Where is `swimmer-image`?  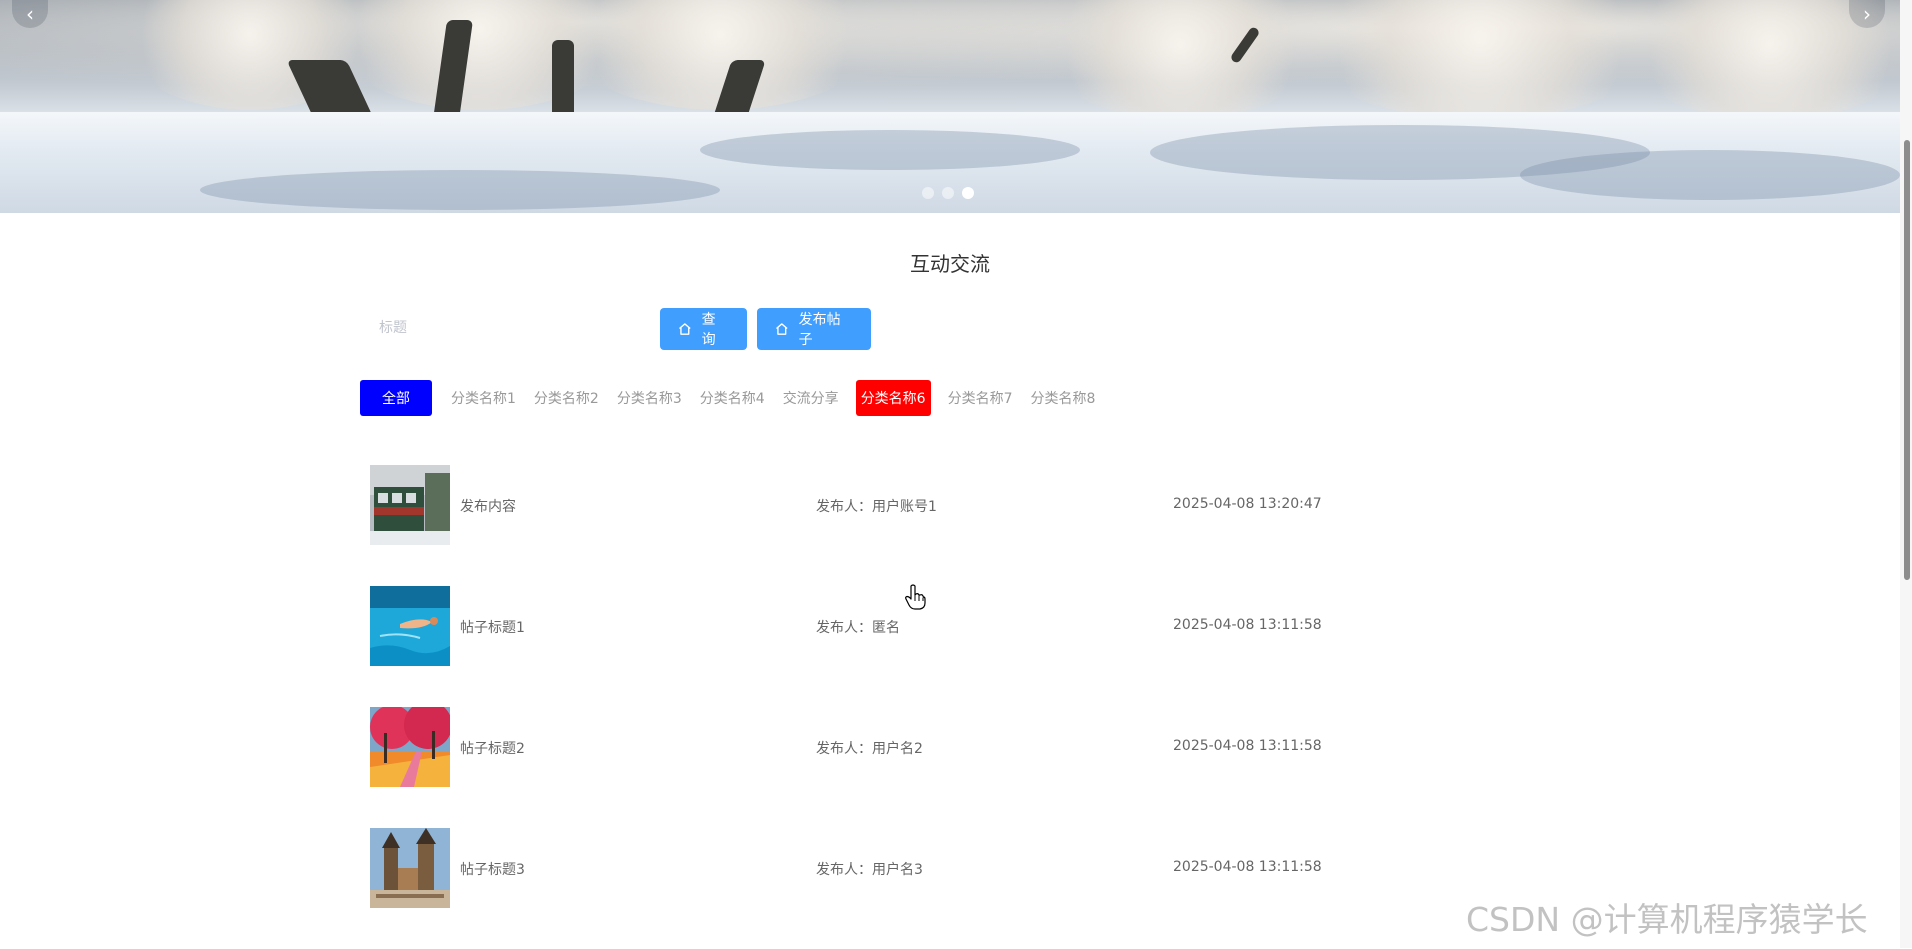 swimmer-image is located at coordinates (410, 626).